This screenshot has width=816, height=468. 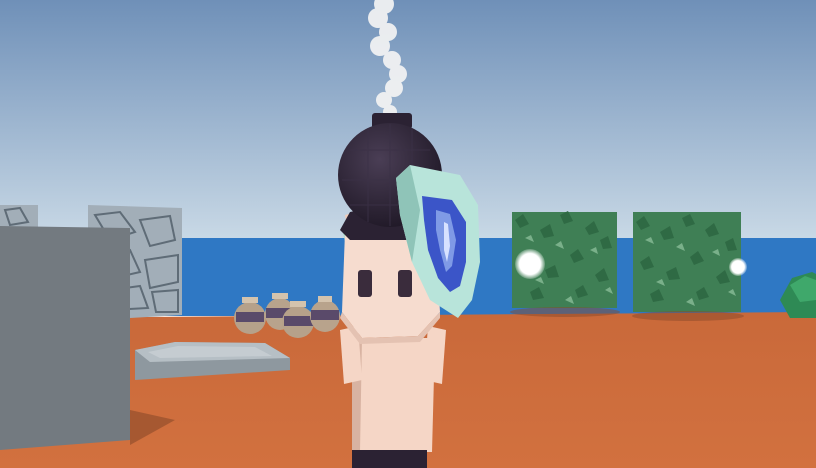 What do you see at coordinates (687, 262) in the screenshot?
I see `hedge-right` at bounding box center [687, 262].